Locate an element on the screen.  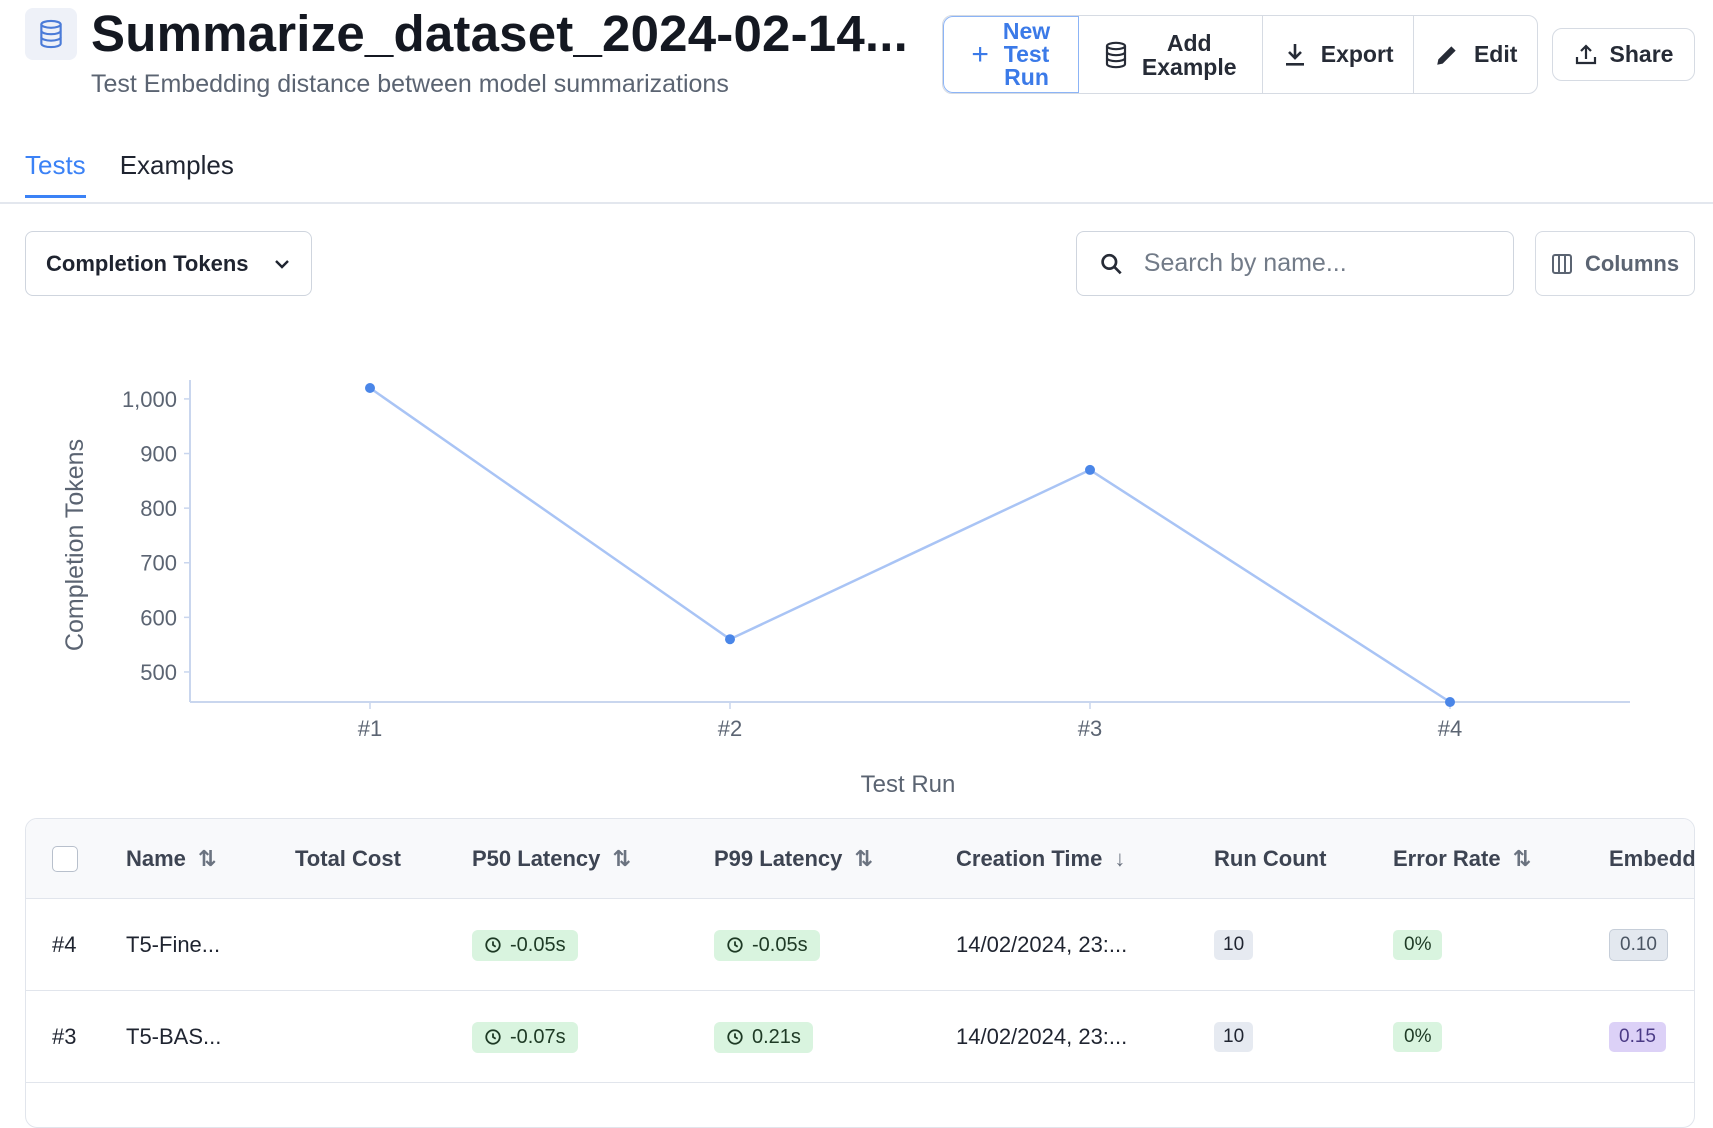
chevron-down-icon is located at coordinates (282, 264).